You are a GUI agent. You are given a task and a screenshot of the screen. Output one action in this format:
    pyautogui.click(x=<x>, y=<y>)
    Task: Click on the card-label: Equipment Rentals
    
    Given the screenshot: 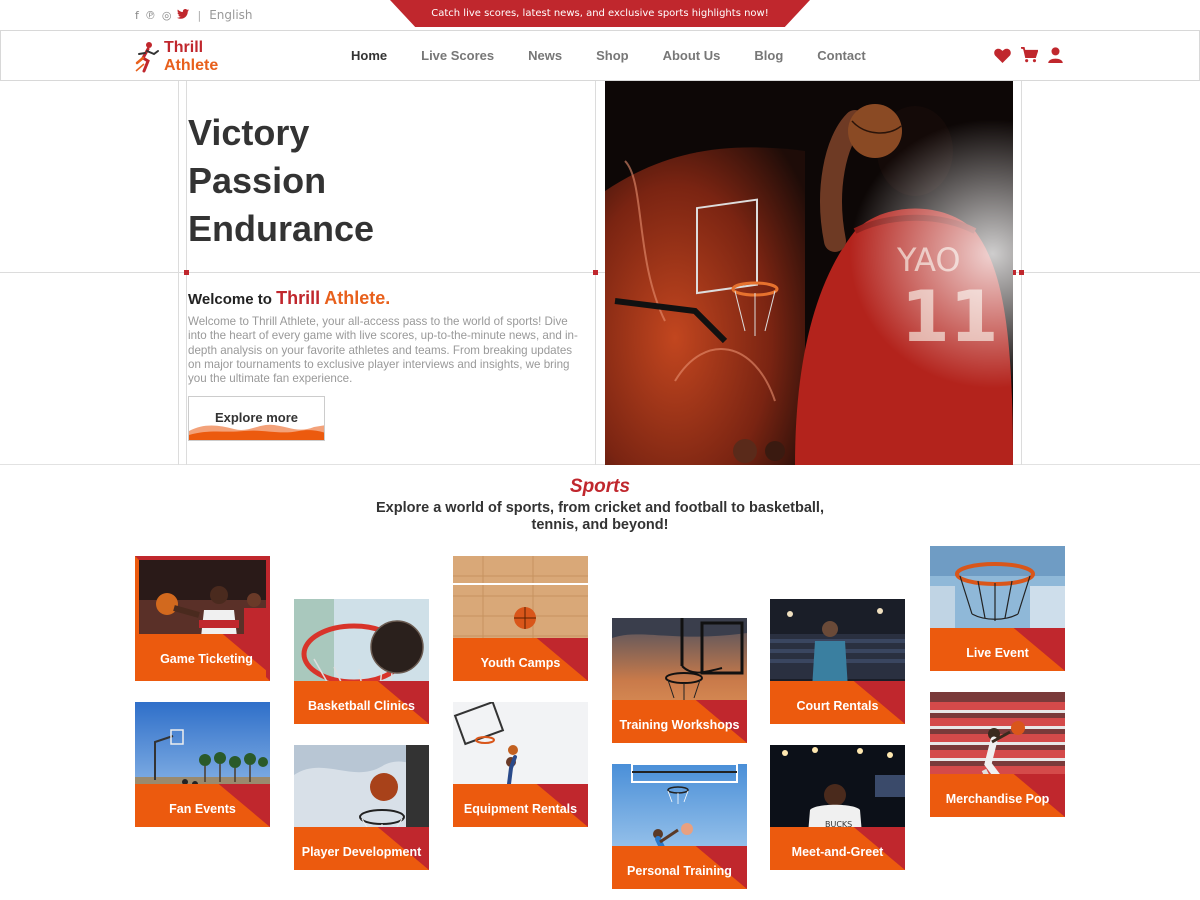 What is the action you would take?
    pyautogui.click(x=520, y=809)
    